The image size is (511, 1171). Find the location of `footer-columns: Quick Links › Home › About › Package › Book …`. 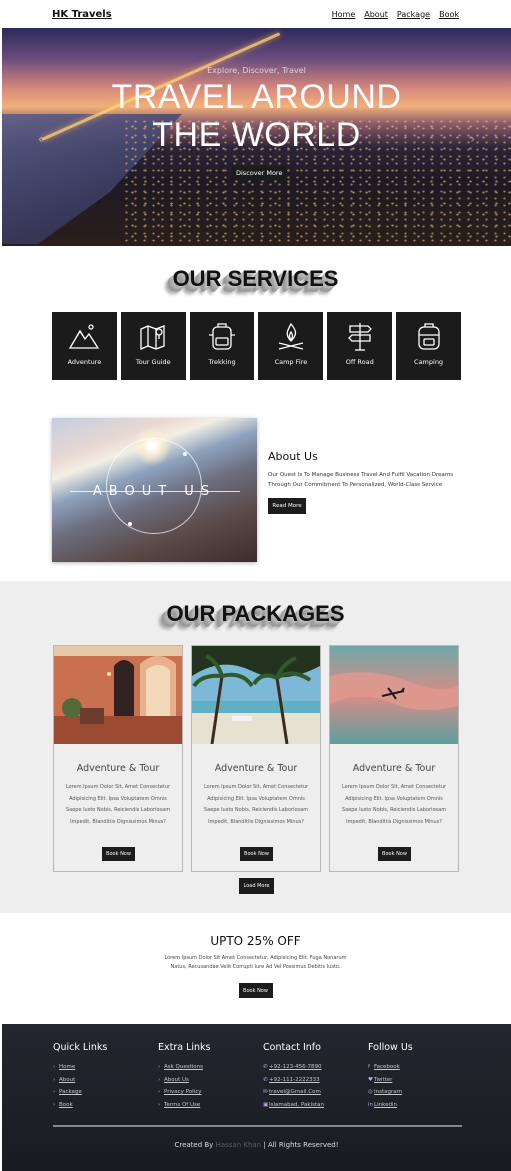

footer-columns: Quick Links › Home › About › Package › Book … is located at coordinates (263, 1076).